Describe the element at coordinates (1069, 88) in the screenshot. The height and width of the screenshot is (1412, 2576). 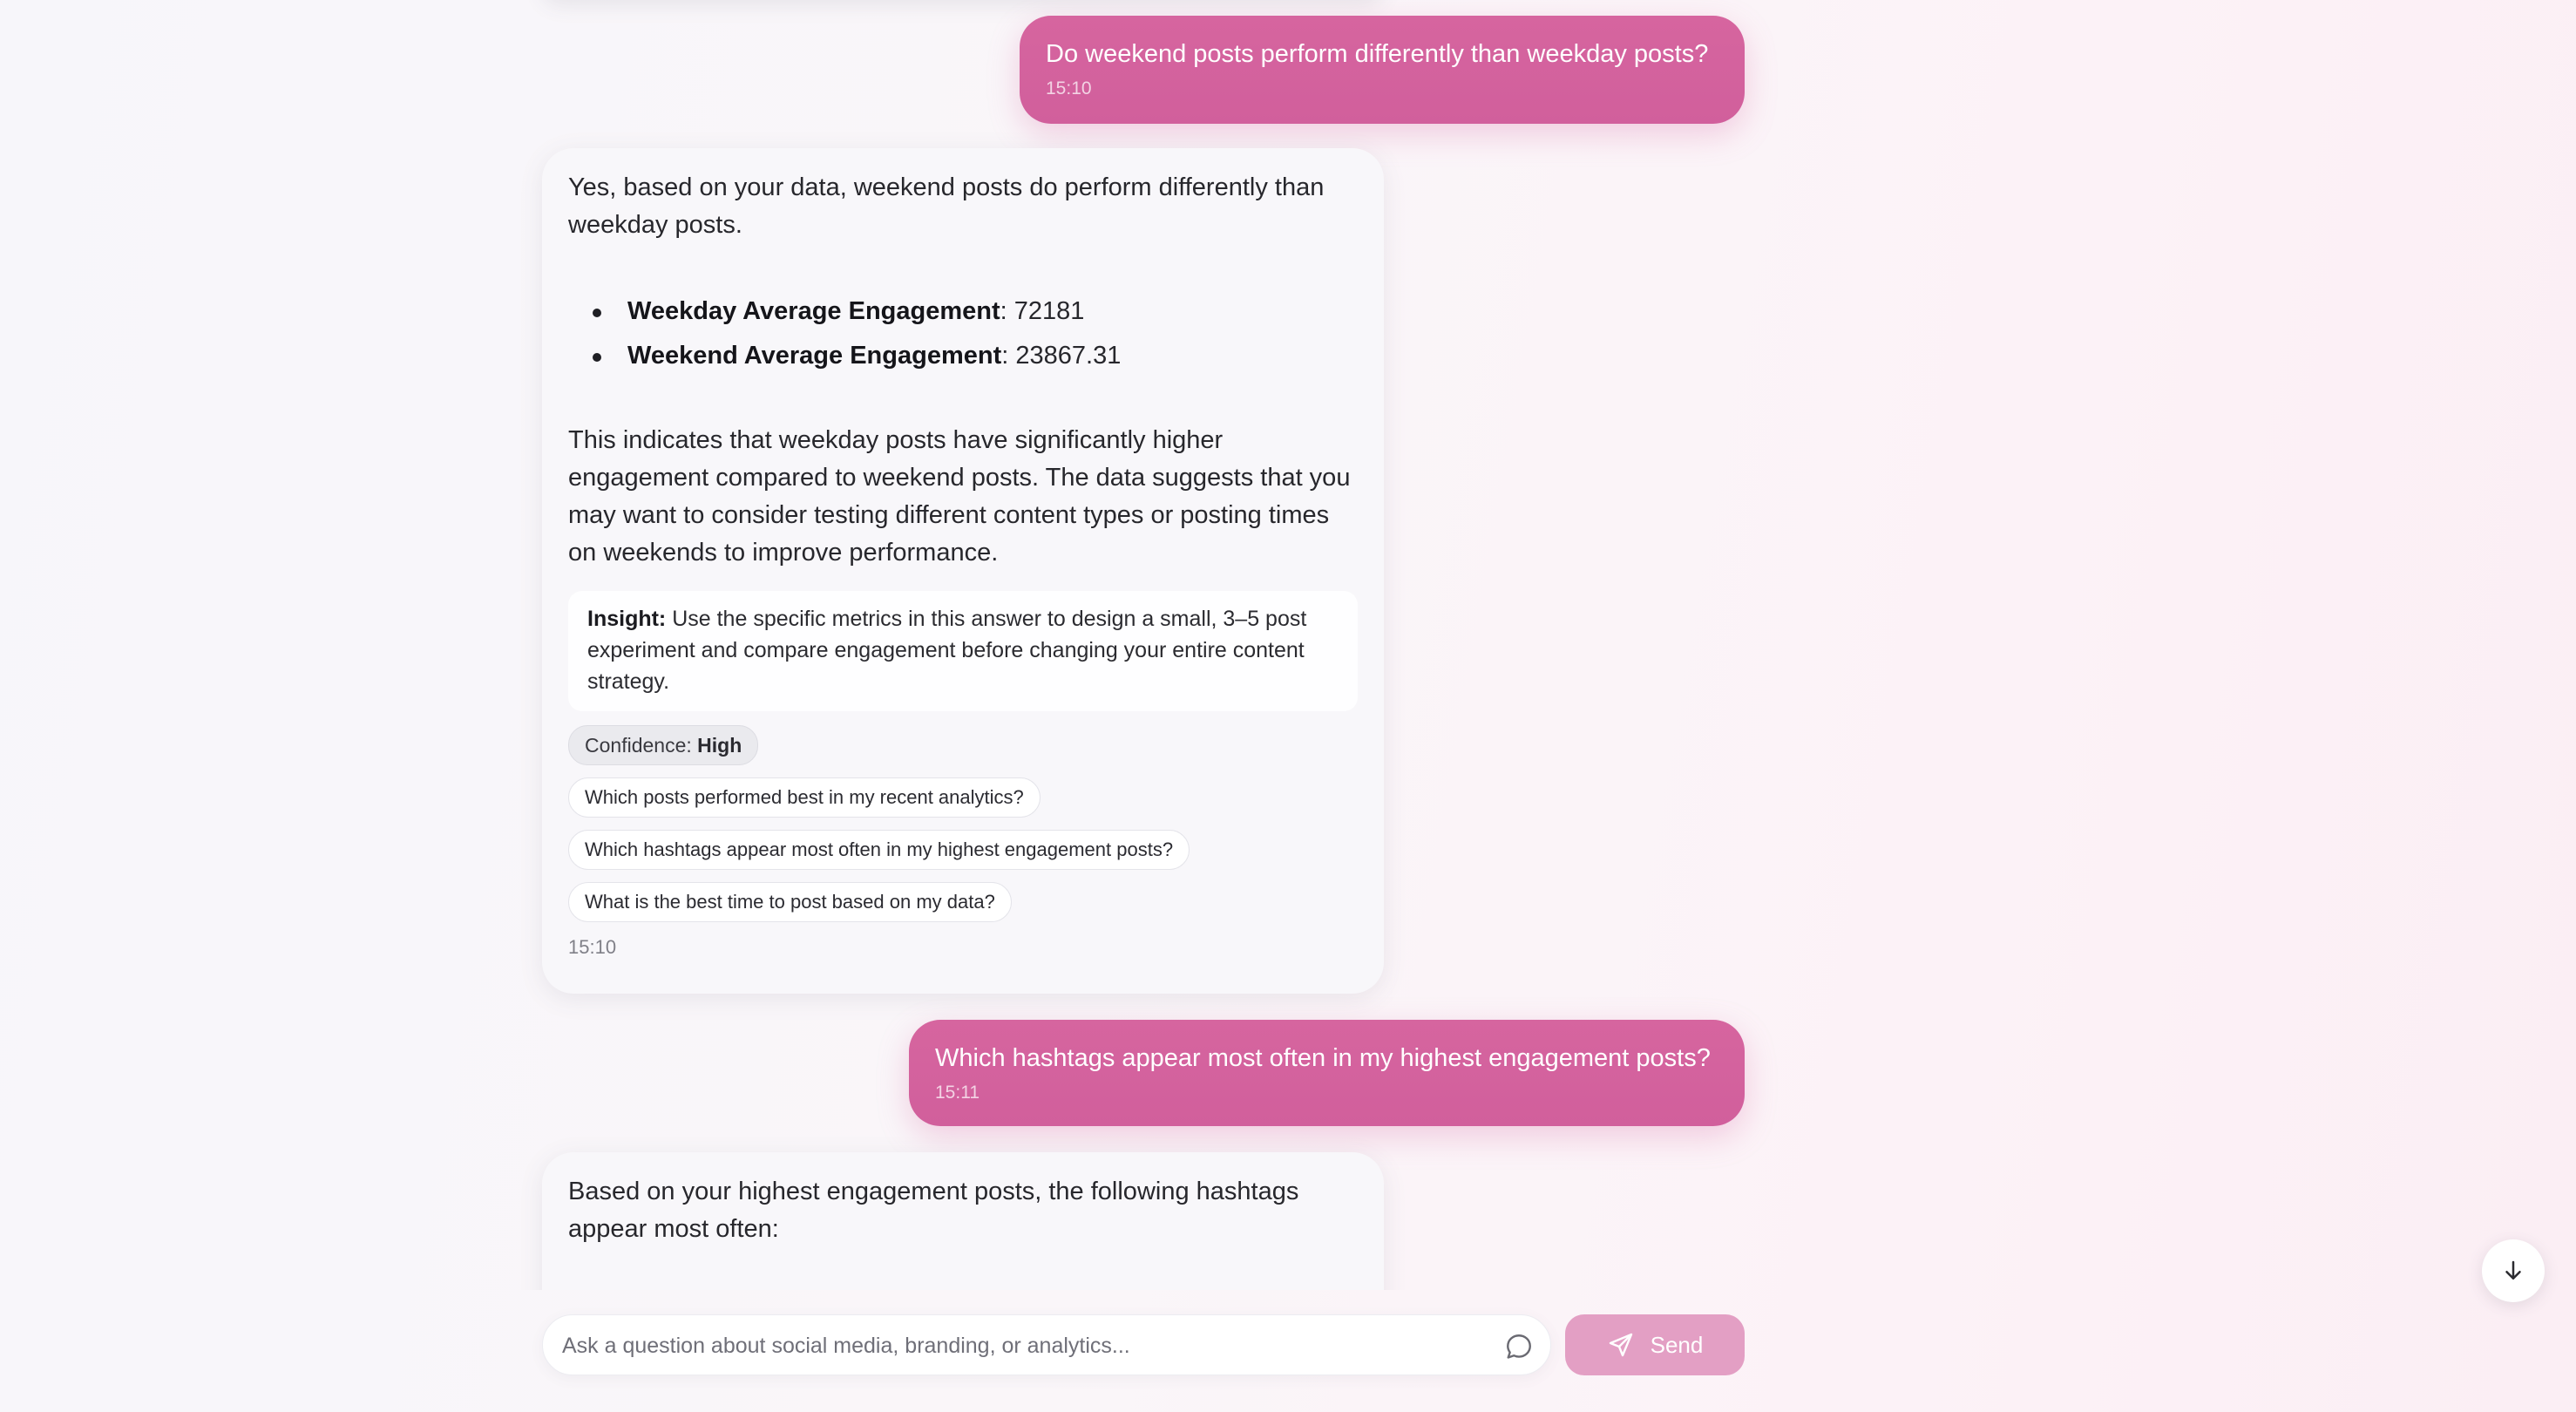
I see `user-message-time: 15:10` at that location.